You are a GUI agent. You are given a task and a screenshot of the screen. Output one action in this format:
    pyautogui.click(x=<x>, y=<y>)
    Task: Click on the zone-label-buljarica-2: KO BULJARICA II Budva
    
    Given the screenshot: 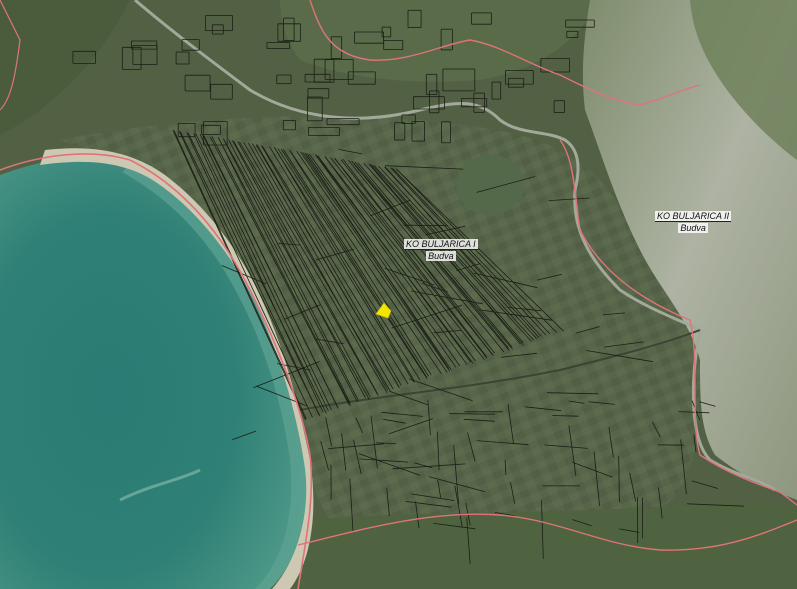 What is the action you would take?
    pyautogui.click(x=693, y=222)
    